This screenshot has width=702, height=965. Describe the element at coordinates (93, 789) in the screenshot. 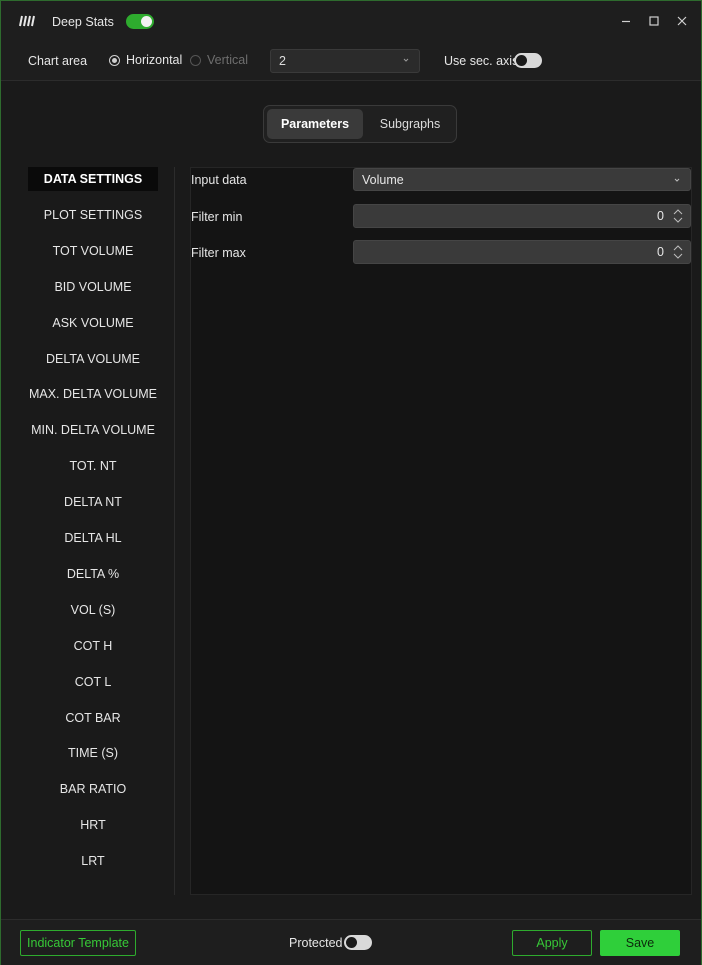

I see `sidebar-item-bar-ratio: BAR RATIO` at that location.